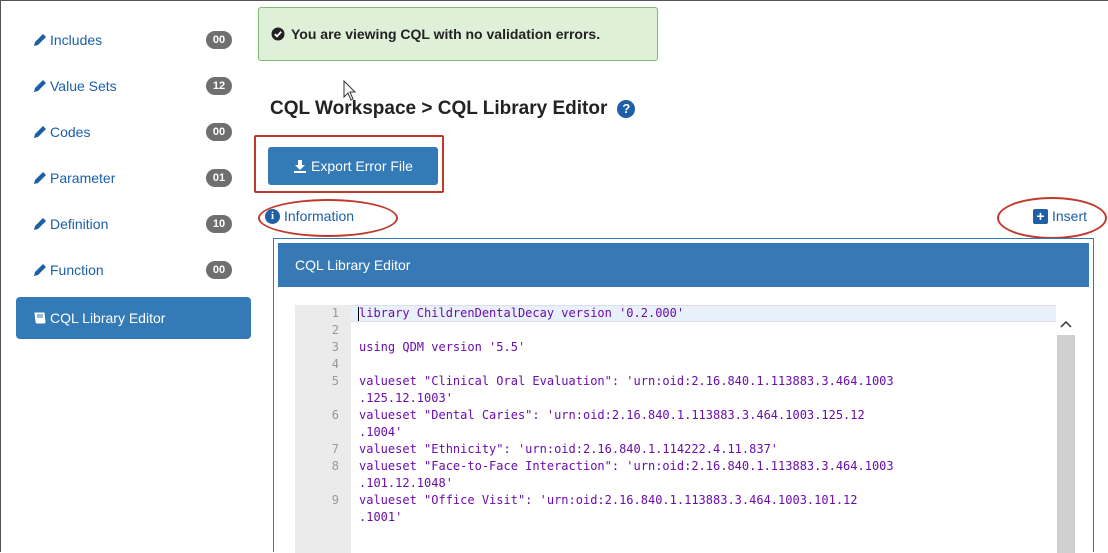 This screenshot has height=553, width=1108. What do you see at coordinates (381, 432) in the screenshot?
I see `code-text: .1004'` at bounding box center [381, 432].